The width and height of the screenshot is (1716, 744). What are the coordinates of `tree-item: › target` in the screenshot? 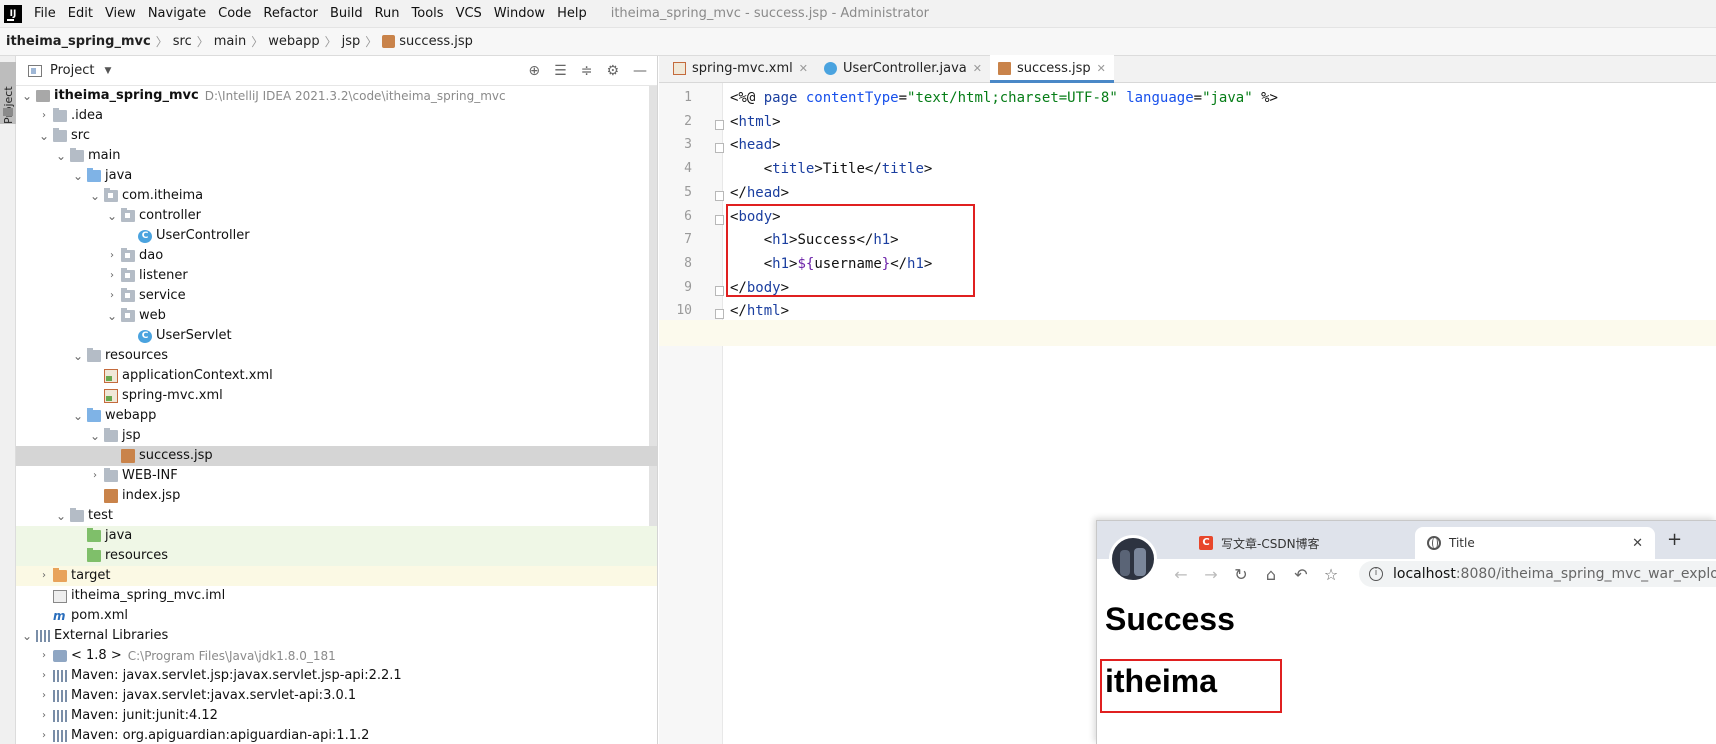 It's located at (336, 576).